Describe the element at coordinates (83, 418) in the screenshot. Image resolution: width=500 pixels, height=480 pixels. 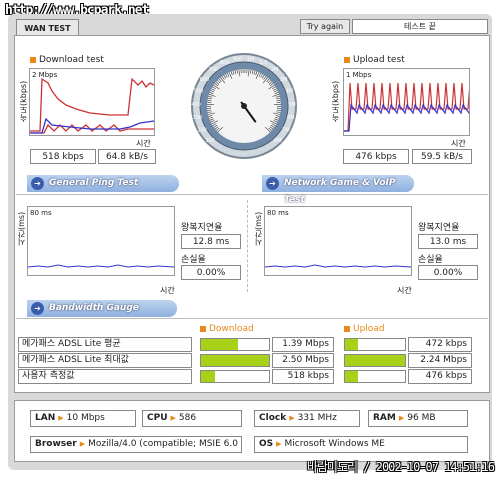
I see `lan-info: LAN ▶ 10 Mbps` at that location.